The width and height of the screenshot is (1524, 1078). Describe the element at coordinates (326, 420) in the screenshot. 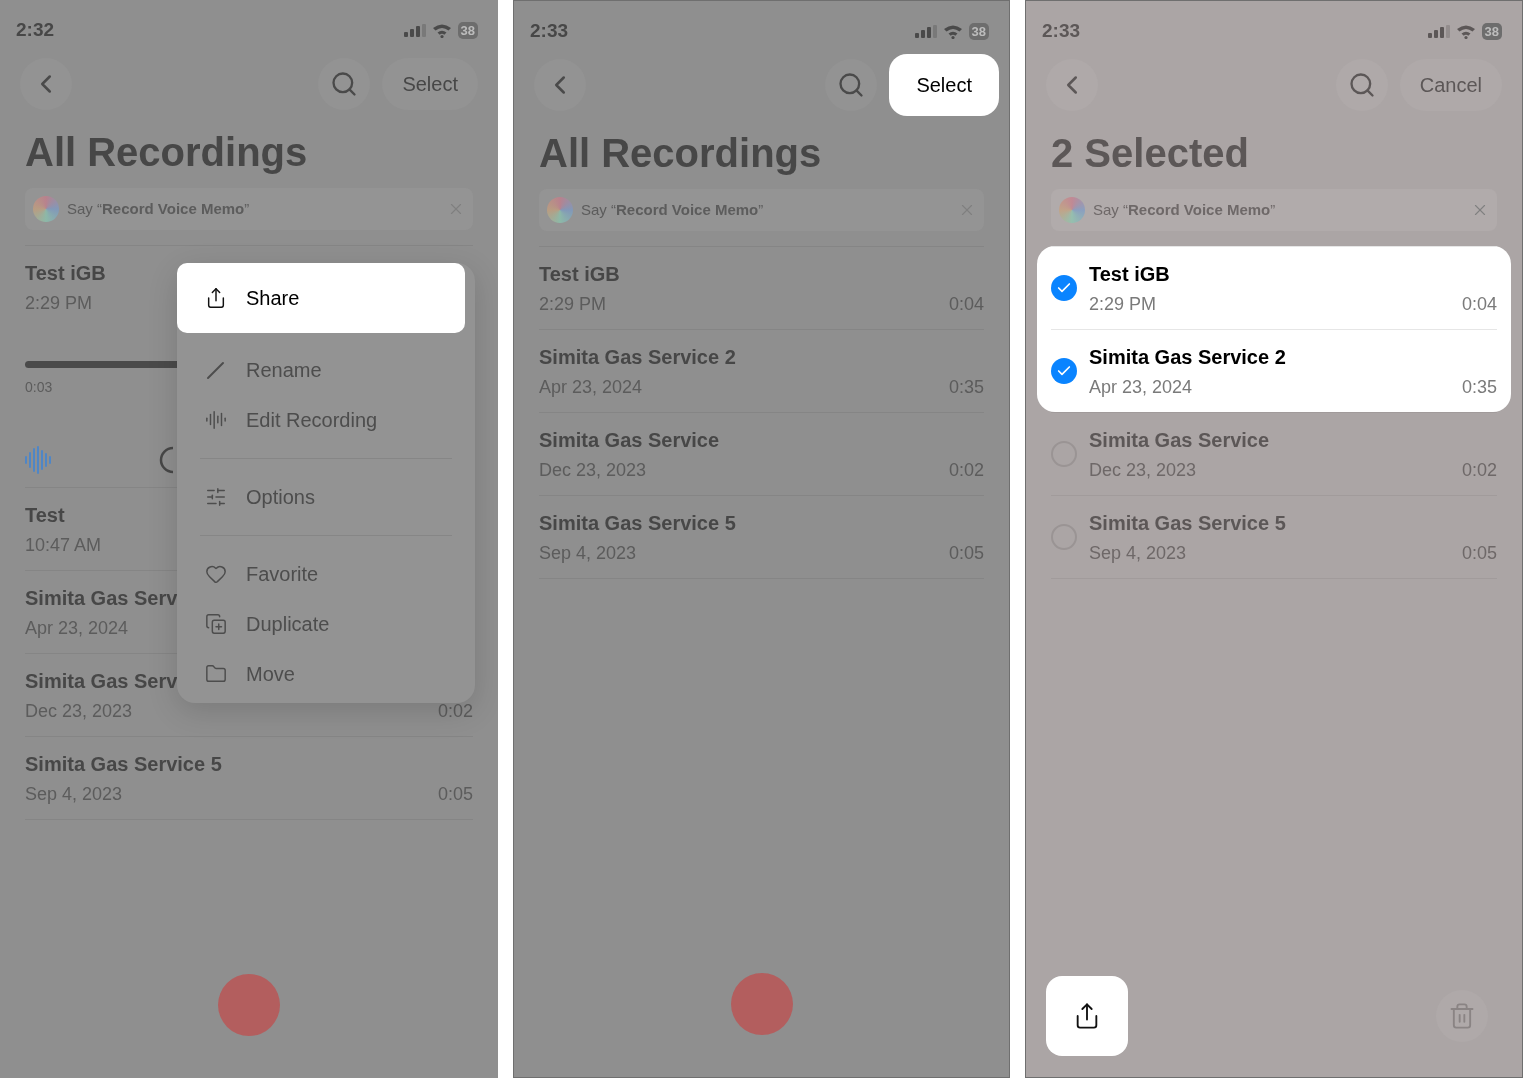

I see `menu-item: Edit Recording` at that location.